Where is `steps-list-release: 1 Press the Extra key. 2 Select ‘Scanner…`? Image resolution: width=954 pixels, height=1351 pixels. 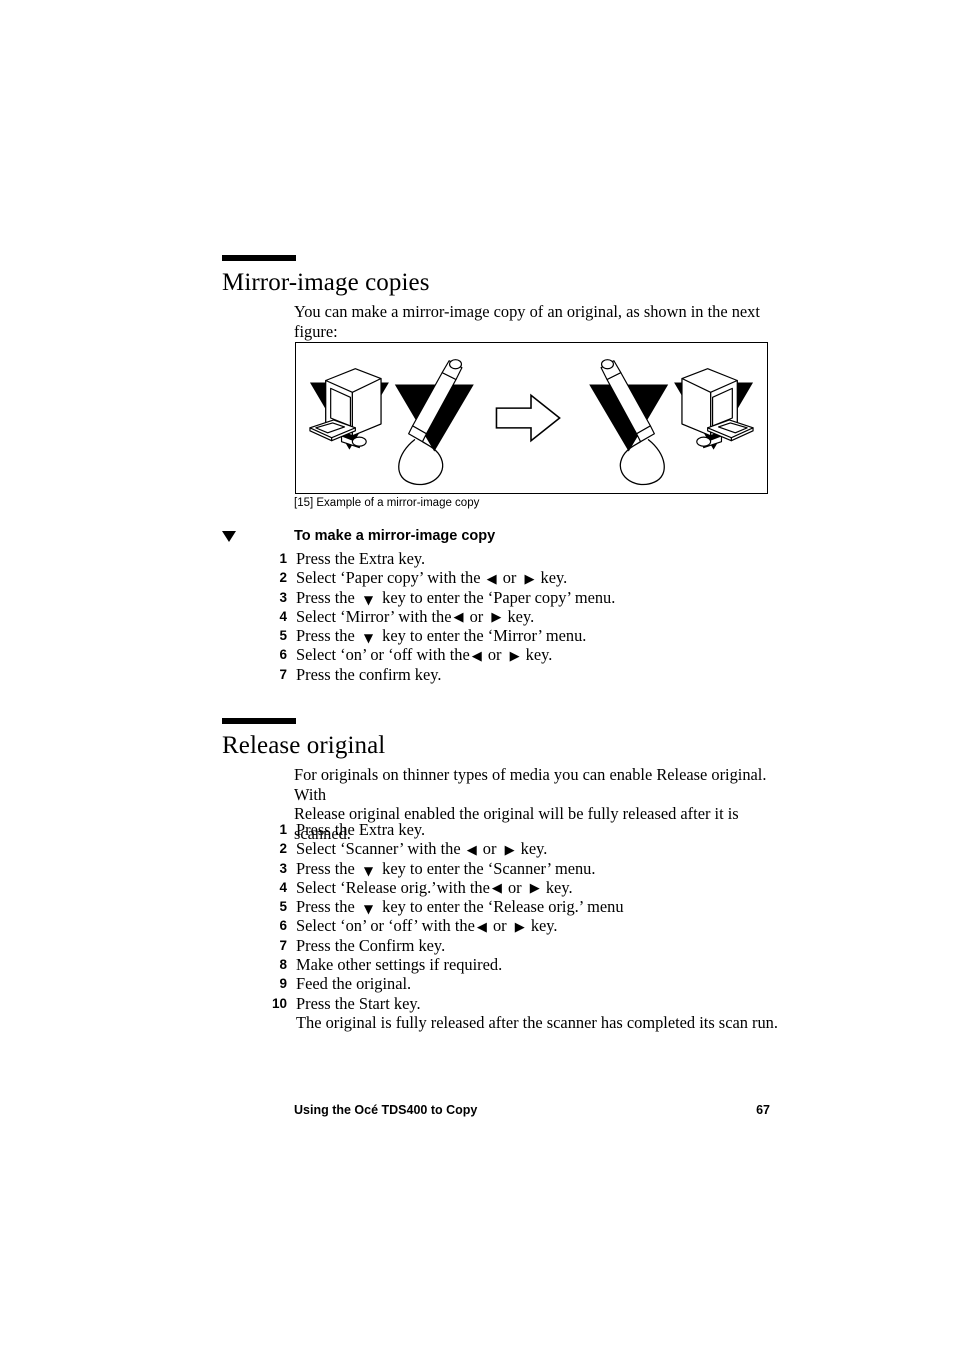
steps-list-release: 1 Press the Extra key. 2 Select ‘Scanner… is located at coordinates (524, 926).